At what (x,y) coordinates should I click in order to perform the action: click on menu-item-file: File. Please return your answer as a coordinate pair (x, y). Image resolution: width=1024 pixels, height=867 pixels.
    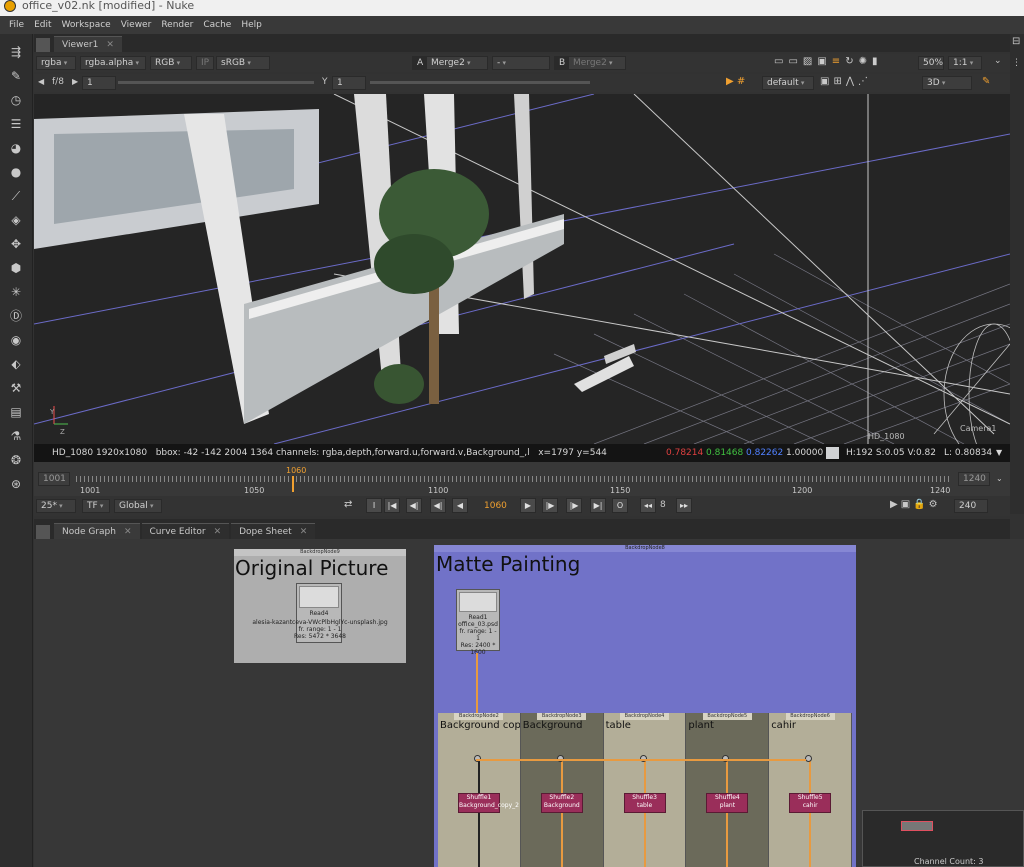
    Looking at the image, I should click on (16, 25).